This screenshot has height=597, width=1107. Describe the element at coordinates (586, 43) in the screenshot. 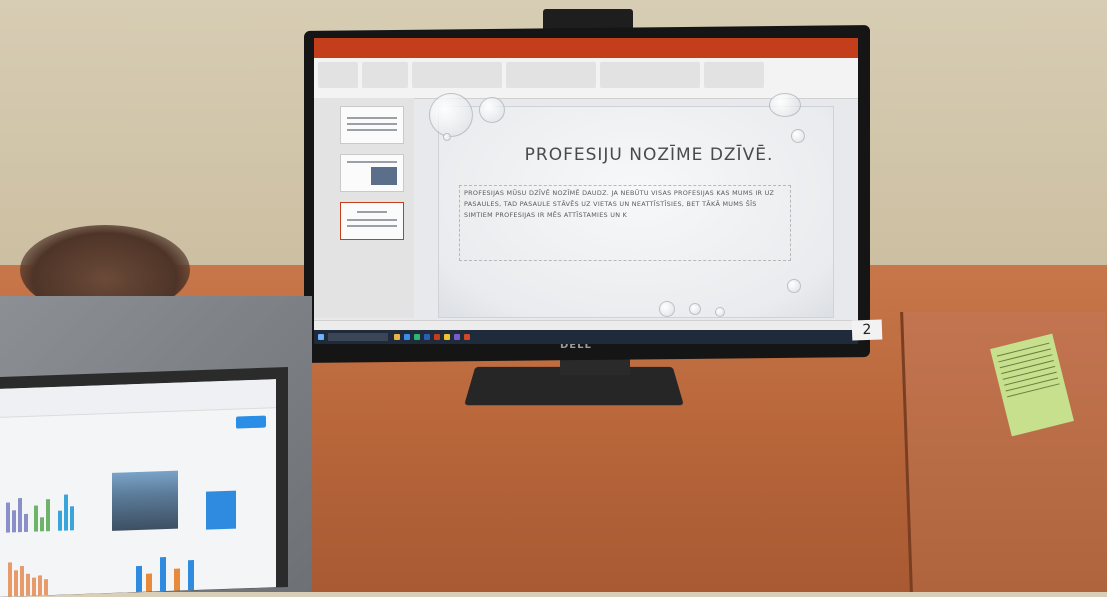

I see `powerpoint-titlebar` at that location.